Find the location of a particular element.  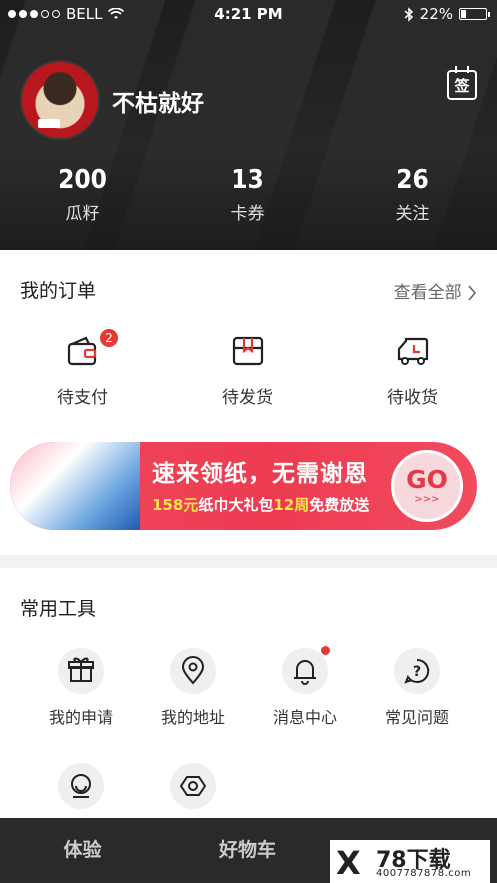

status-right: 22% is located at coordinates (447, 14).